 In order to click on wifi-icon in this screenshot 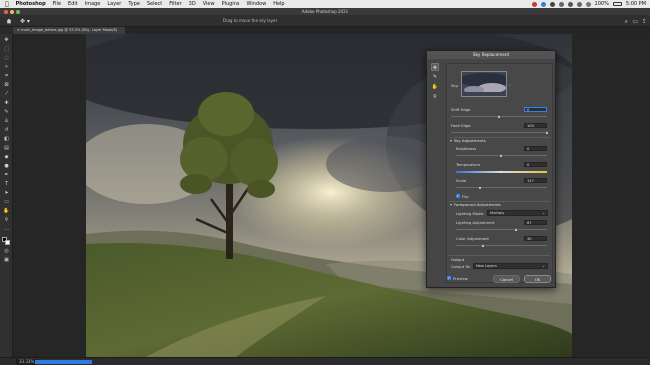, I will do `click(570, 4)`.